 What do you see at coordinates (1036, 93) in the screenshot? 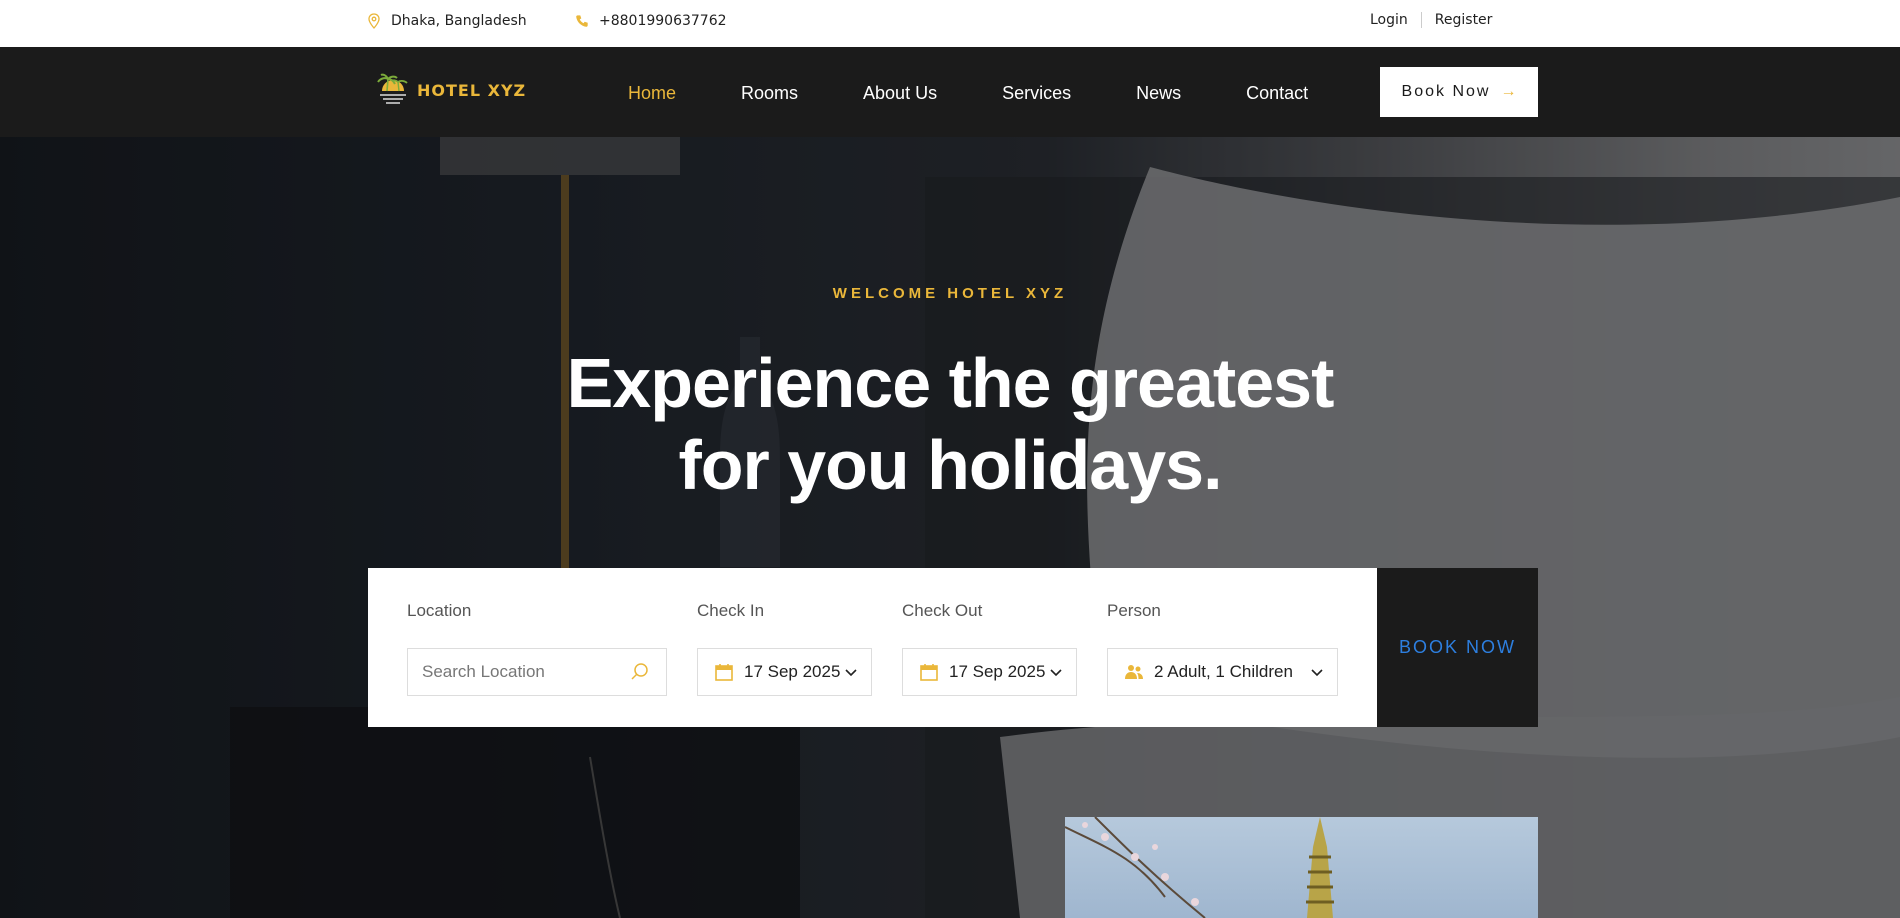
I see `nav-item-services: Services` at bounding box center [1036, 93].